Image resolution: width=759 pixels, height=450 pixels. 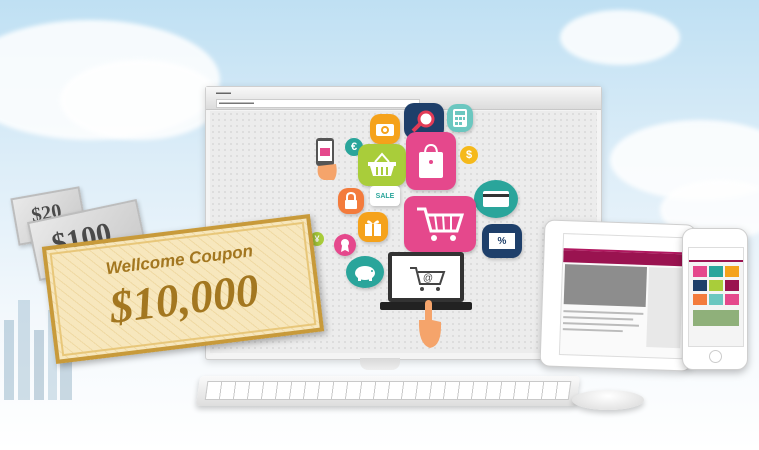 I want to click on credit-card-icon, so click(x=496, y=199).